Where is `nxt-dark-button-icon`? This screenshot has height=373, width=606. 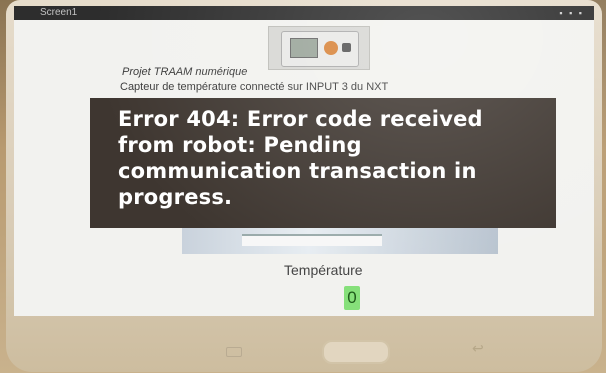 nxt-dark-button-icon is located at coordinates (346, 47).